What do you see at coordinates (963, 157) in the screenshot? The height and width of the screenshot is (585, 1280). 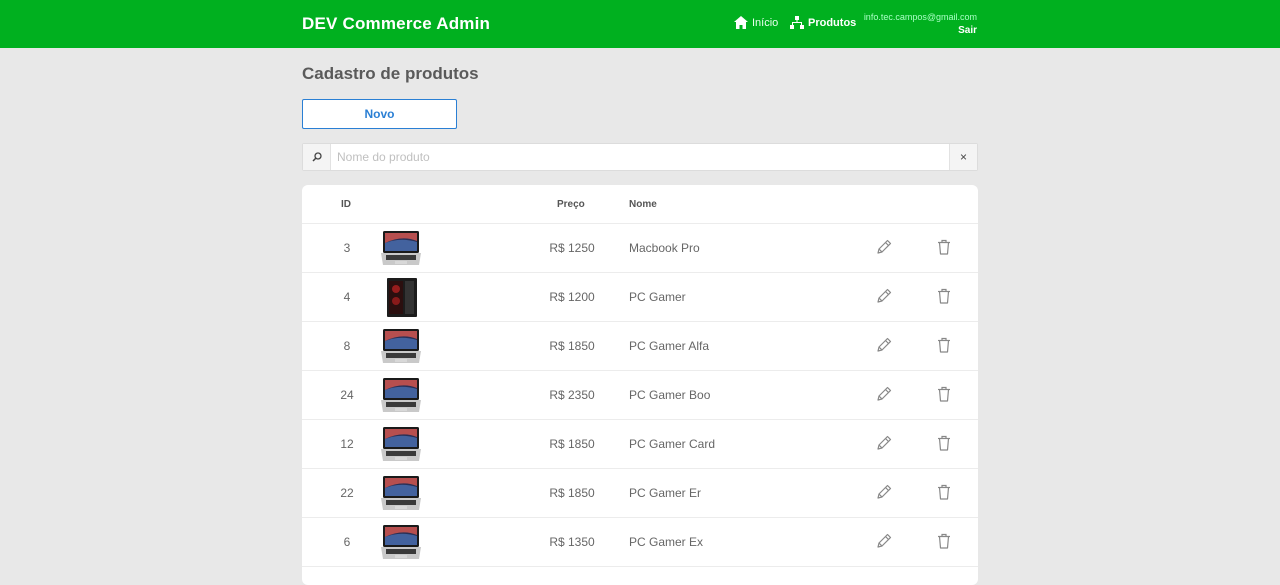 I see `clear-search-button: ×` at bounding box center [963, 157].